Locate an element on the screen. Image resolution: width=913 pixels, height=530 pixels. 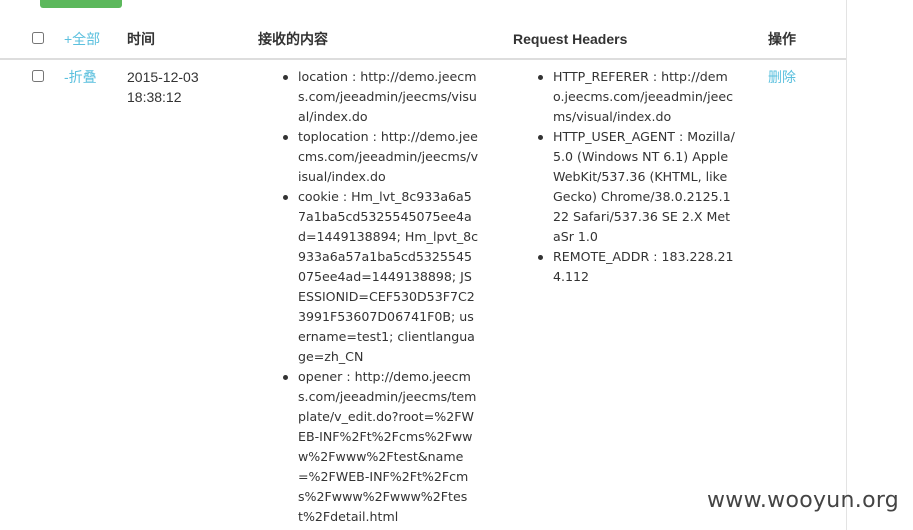
row-checkbox is located at coordinates (38, 76).